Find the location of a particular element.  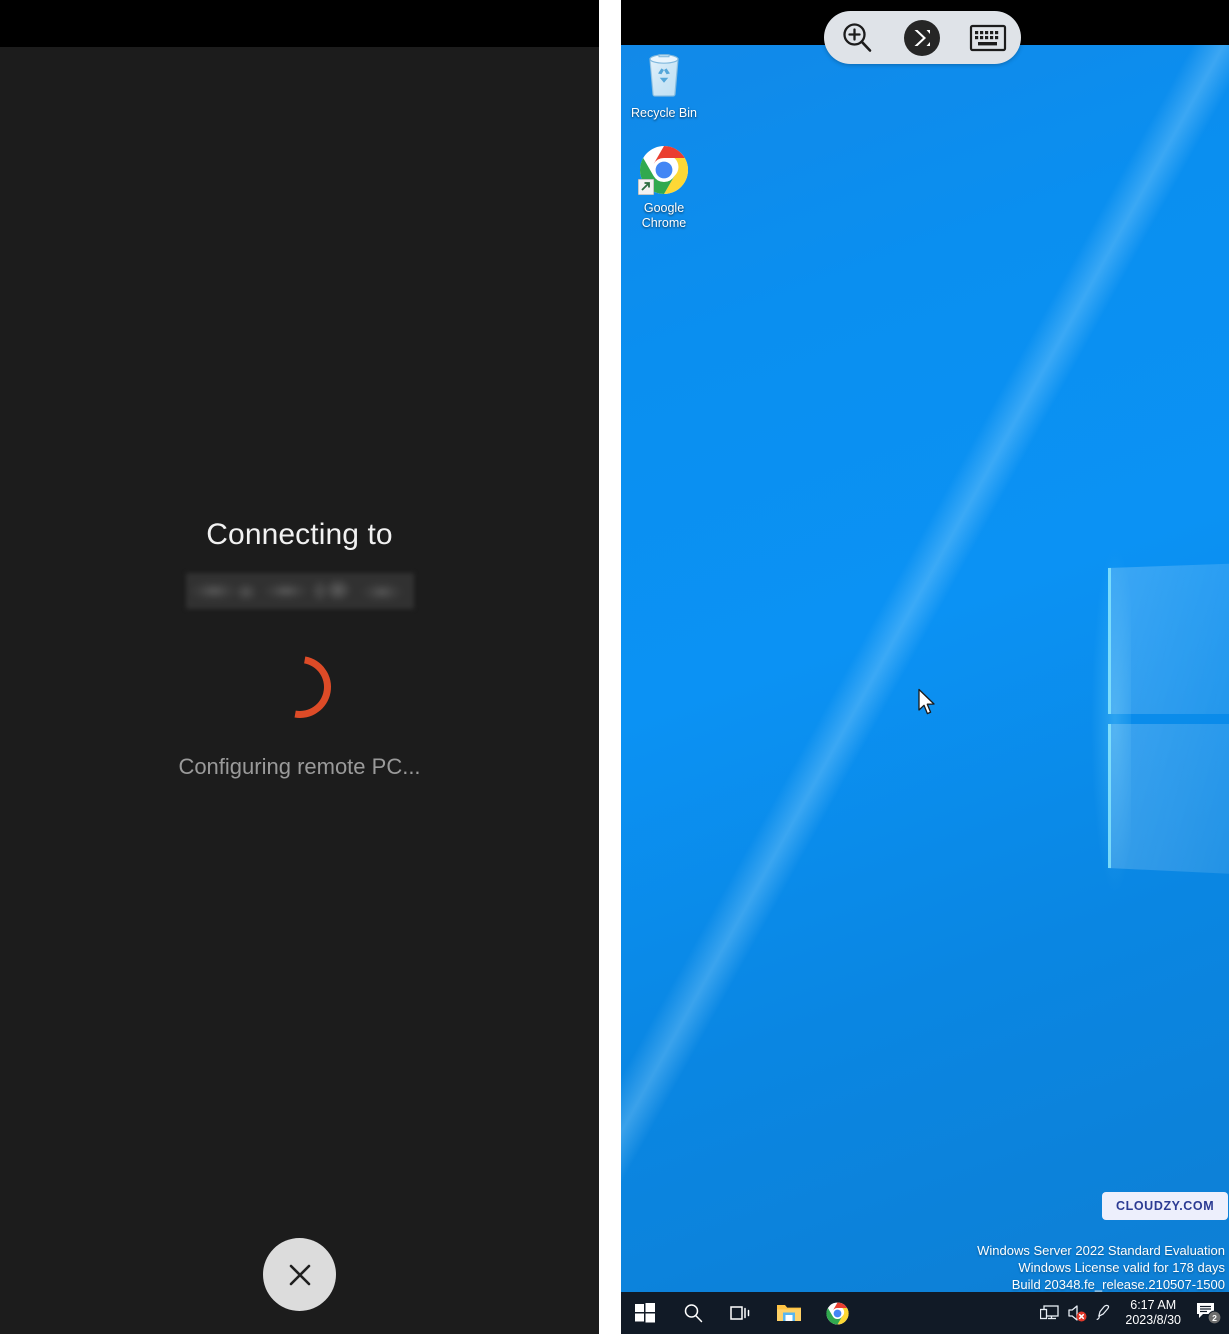

remote-desktop-button is located at coordinates (922, 38).